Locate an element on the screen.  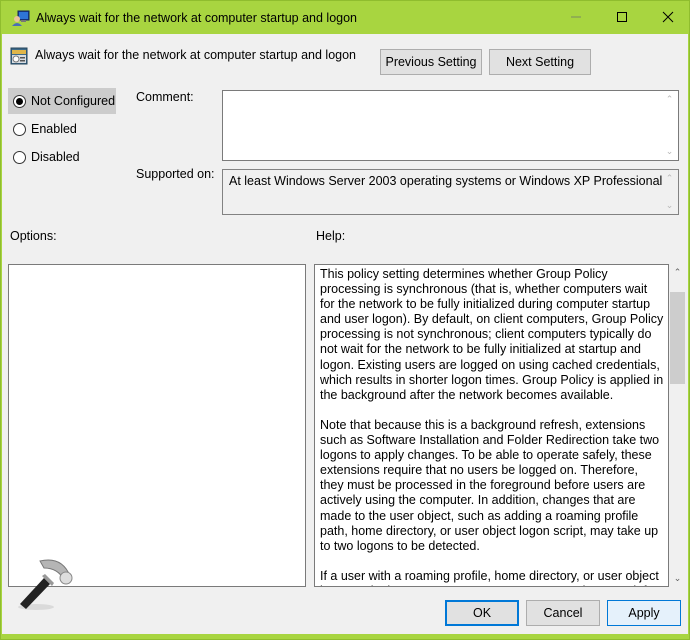
radio-label: Enabled is located at coordinates (54, 129).